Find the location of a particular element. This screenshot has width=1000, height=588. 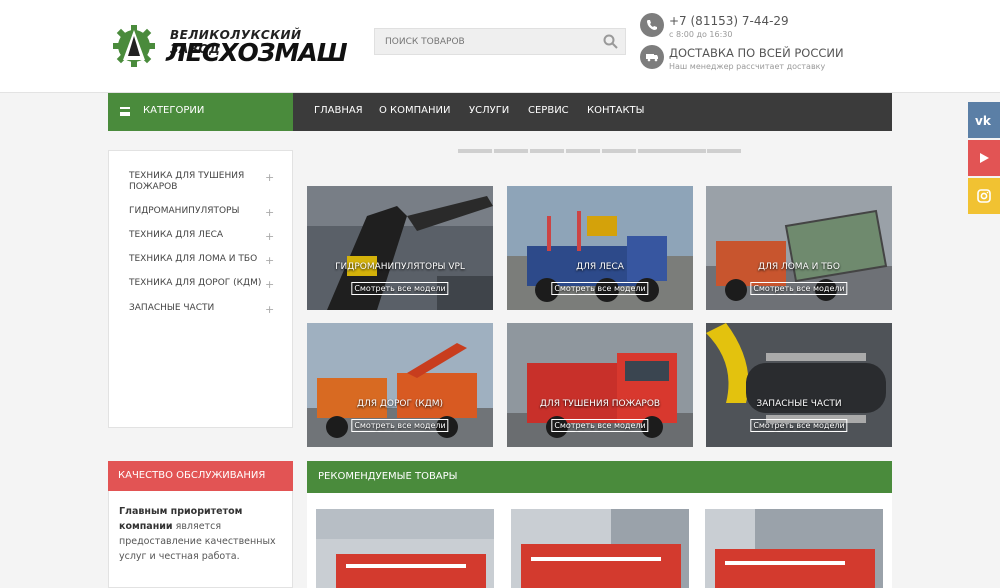

sidebar-item-fire: ТЕХНИКА ДЛЯ ТУШЕНИЯ ПОЖАРОВ is located at coordinates (199, 182).